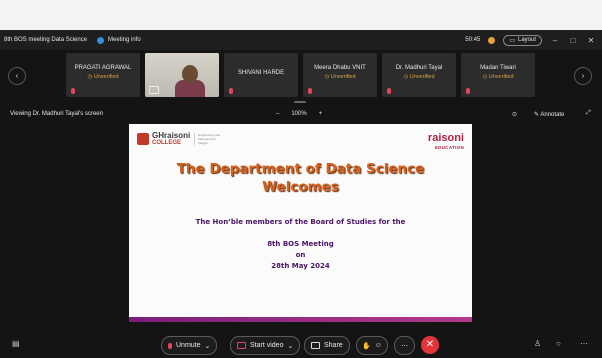  I want to click on reactions-group: ✋ ☺, so click(372, 345).